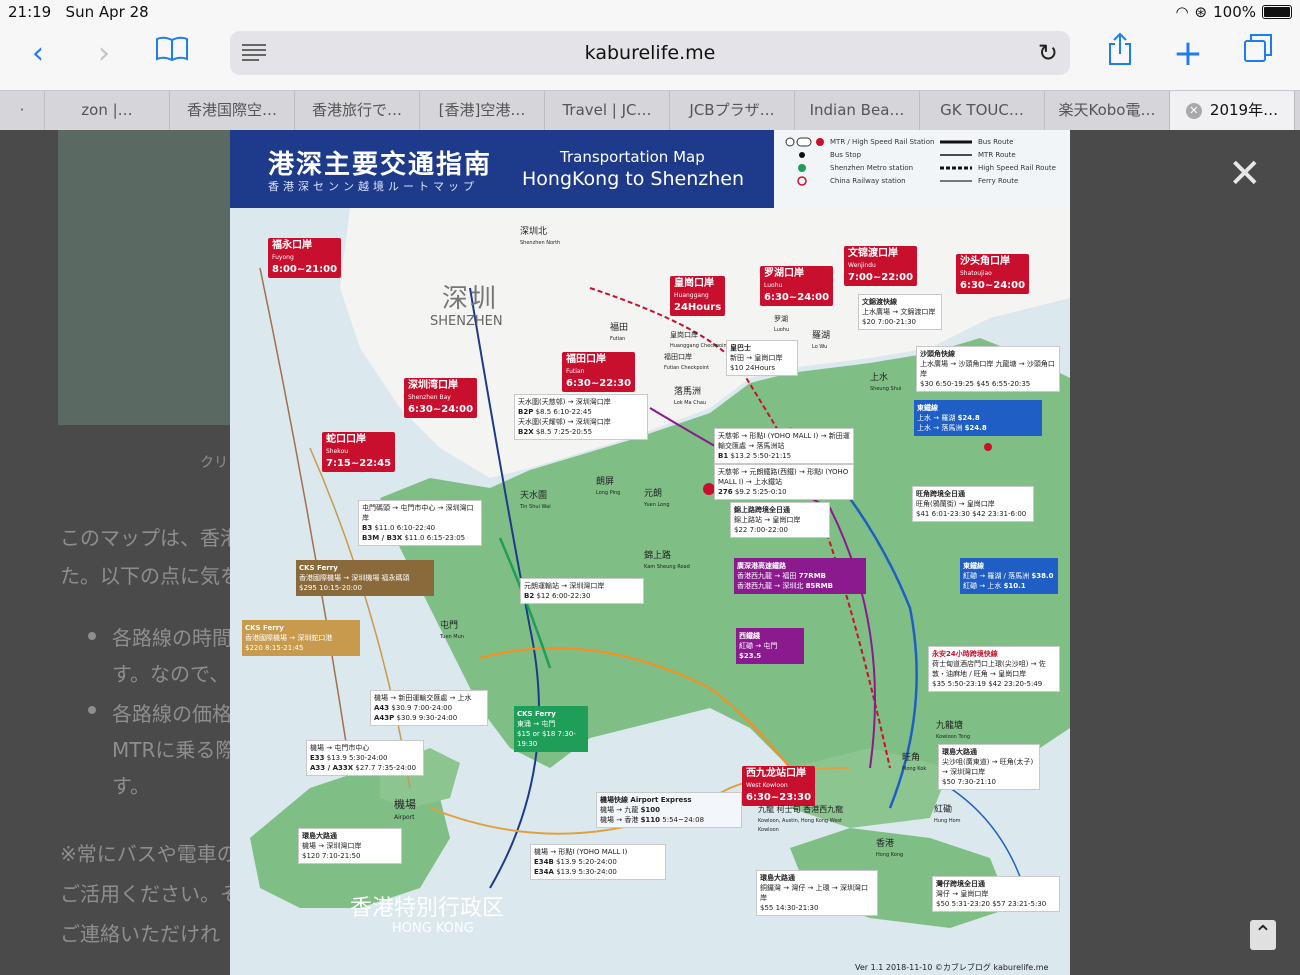  I want to click on port-name: 福田口岸, so click(586, 359).